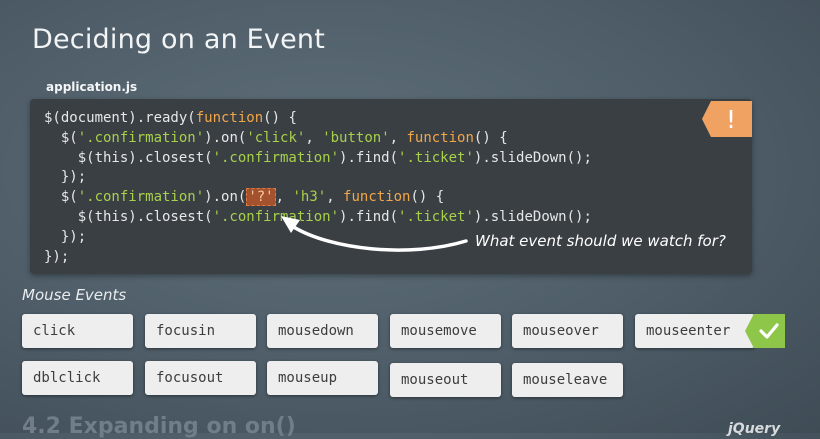  Describe the element at coordinates (77, 378) in the screenshot. I see `event-chip-dblclick: dblclick` at that location.